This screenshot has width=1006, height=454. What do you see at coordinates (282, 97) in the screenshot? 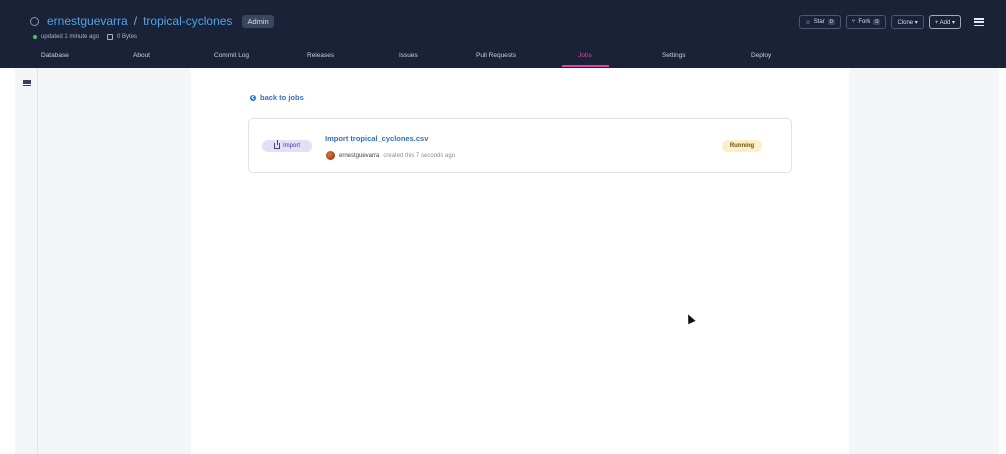
I see `back-link-label: back to jobs` at bounding box center [282, 97].